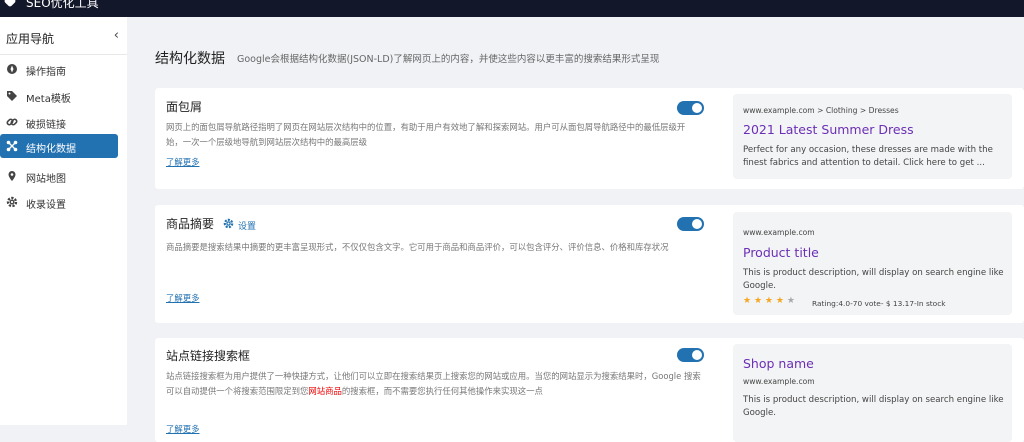 The width and height of the screenshot is (1024, 442). I want to click on sidebar-header-label: 应用导航, so click(30, 39).